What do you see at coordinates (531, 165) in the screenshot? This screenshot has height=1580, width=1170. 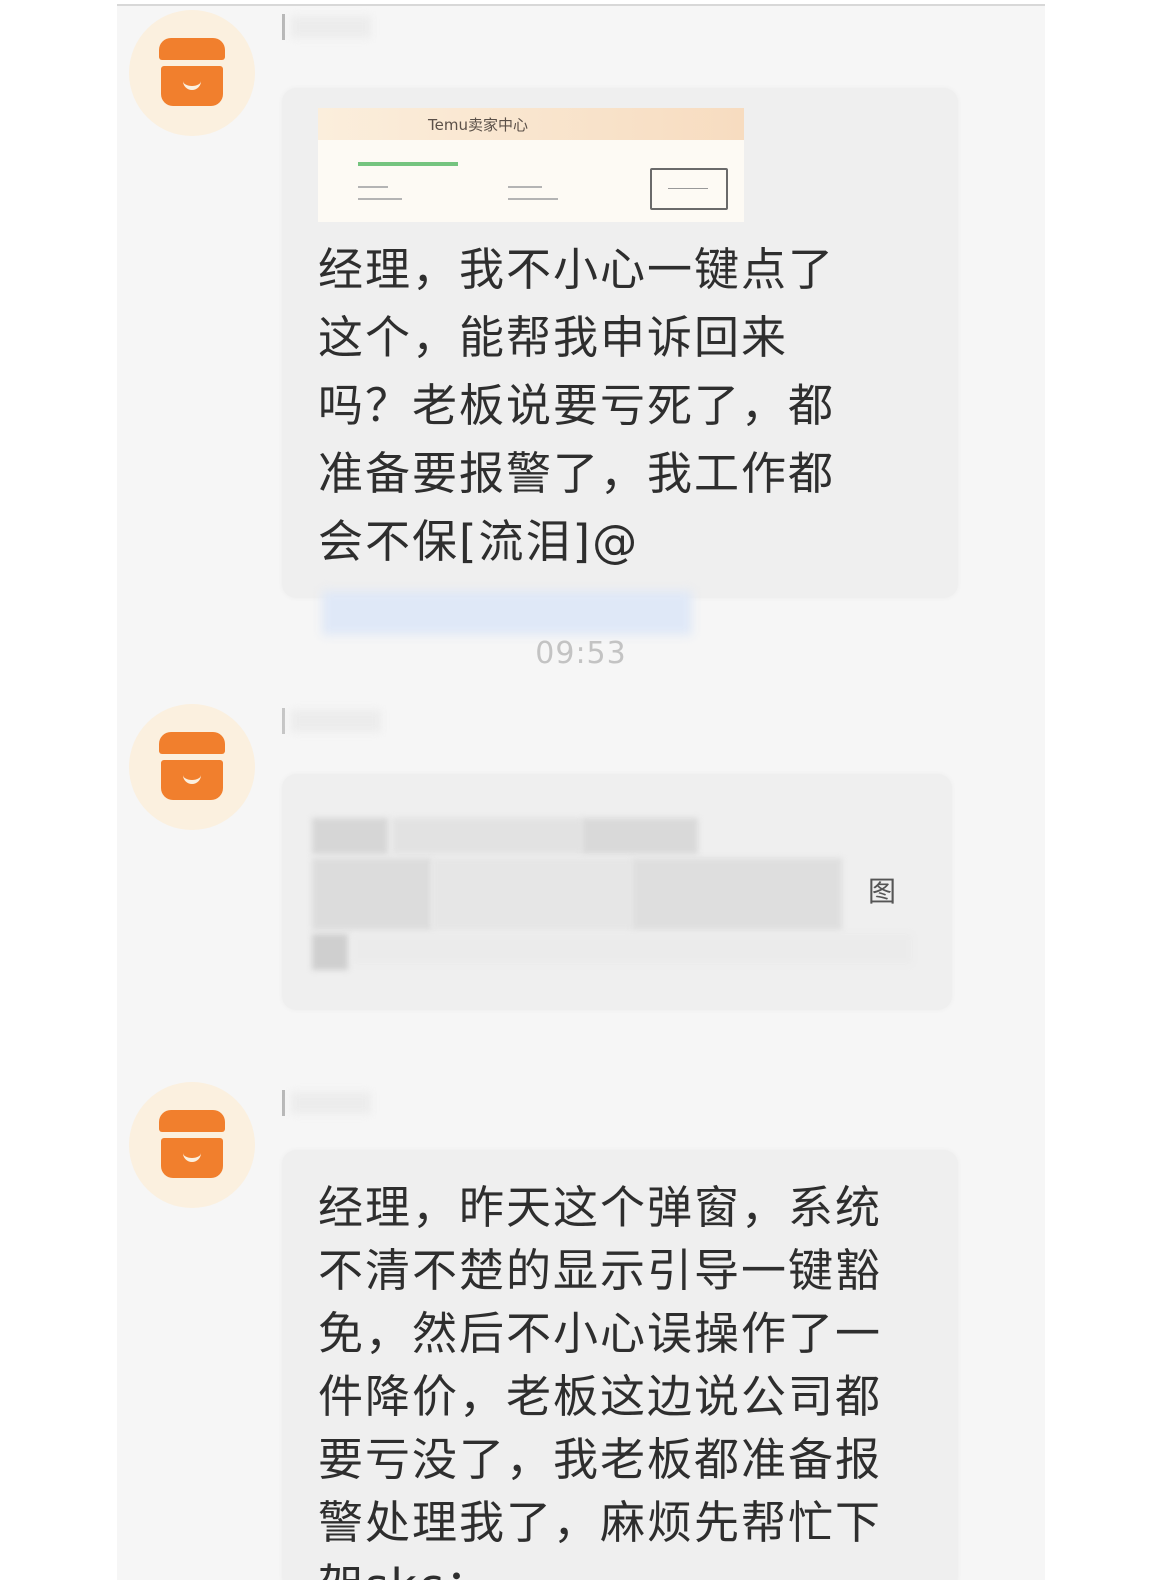 I see `screenshot-thumbnail: Temu卖家中心` at bounding box center [531, 165].